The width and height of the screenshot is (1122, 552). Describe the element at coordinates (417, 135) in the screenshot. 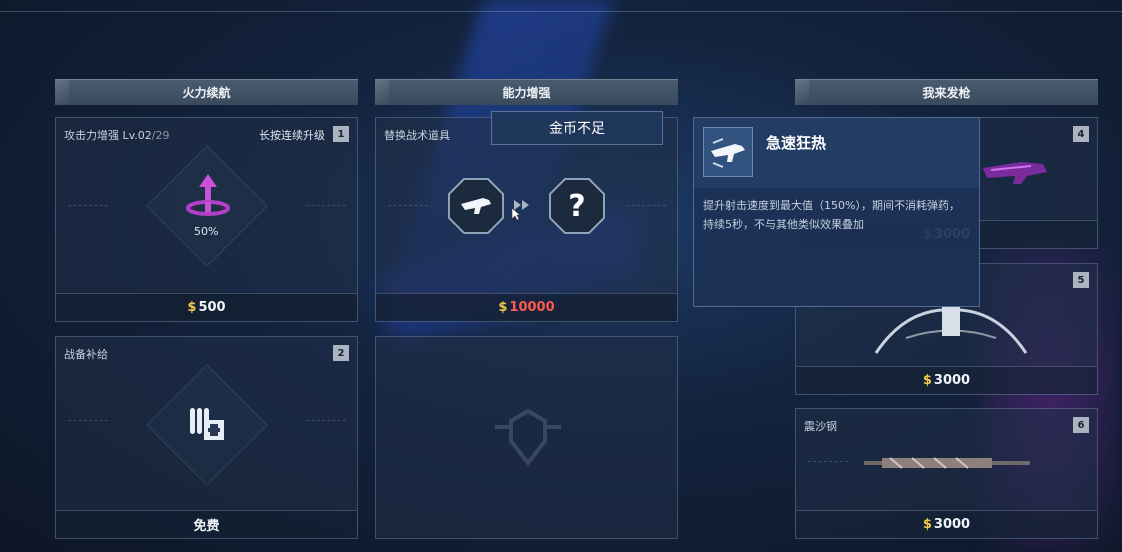

I see `card-title: 替换战术道具` at that location.